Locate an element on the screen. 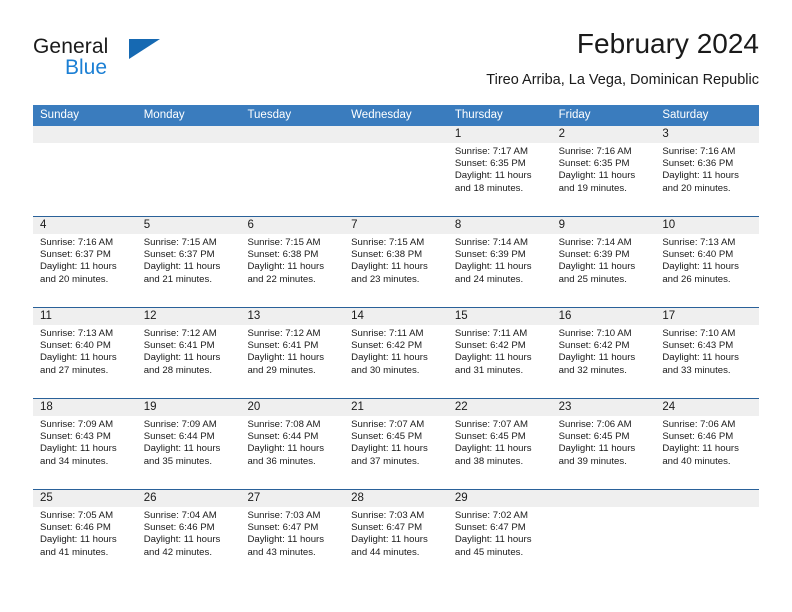 The width and height of the screenshot is (792, 612). daylight-text-line2: and 32 minutes. is located at coordinates (592, 370).